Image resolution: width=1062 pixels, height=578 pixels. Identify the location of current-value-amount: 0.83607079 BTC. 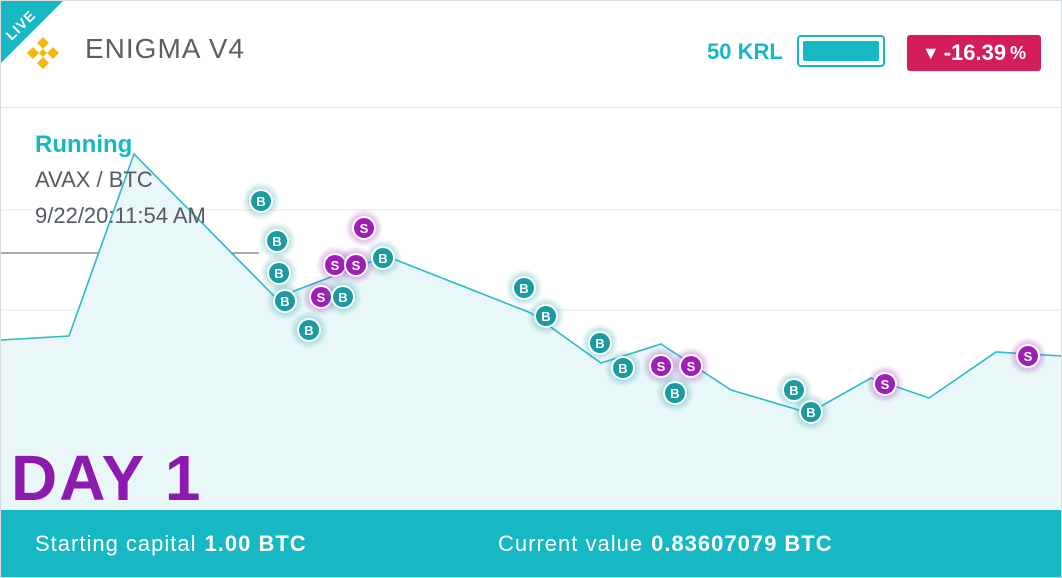
(742, 543).